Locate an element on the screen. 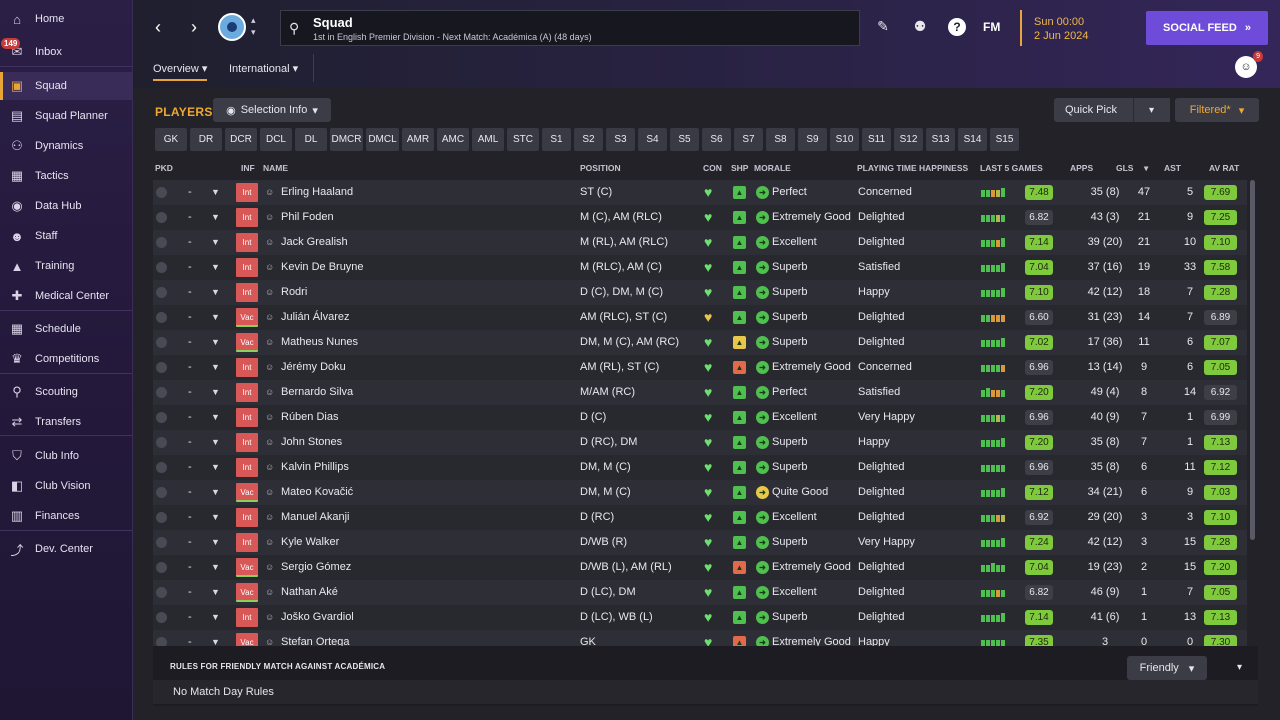 The height and width of the screenshot is (720, 1280). position-filter-s4: S4 is located at coordinates (652, 139).